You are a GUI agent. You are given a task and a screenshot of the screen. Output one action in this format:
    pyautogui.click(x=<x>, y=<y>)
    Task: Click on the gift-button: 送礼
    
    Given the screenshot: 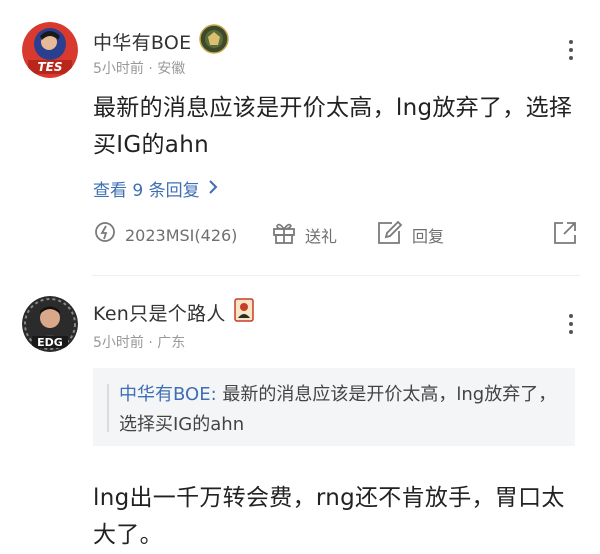 What is the action you would take?
    pyautogui.click(x=316, y=235)
    